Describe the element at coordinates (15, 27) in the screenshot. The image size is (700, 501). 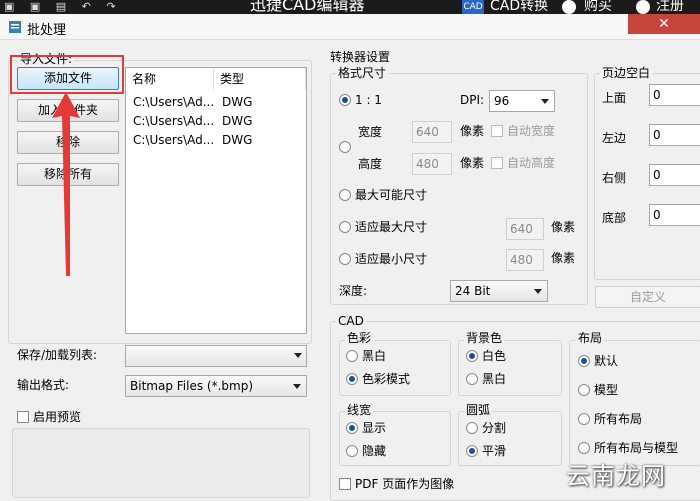
I see `batch-icon` at that location.